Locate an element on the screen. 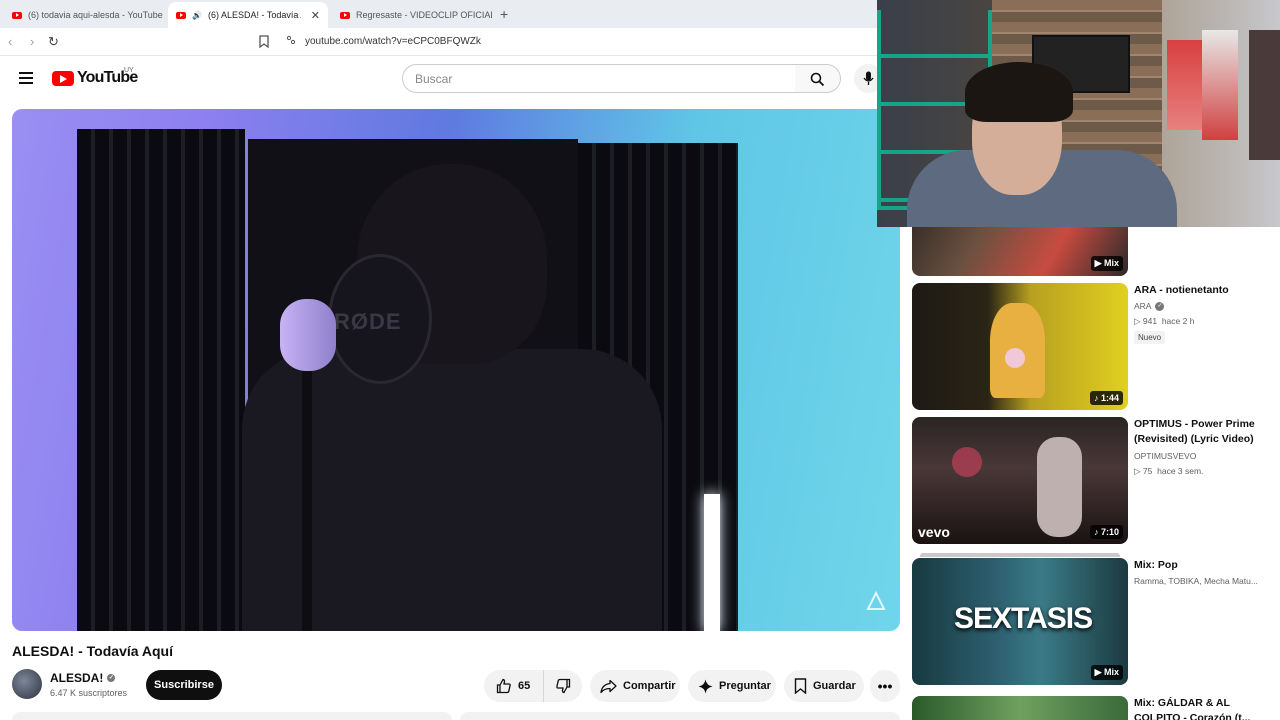  new-badge: Nuevo is located at coordinates (1150, 337).